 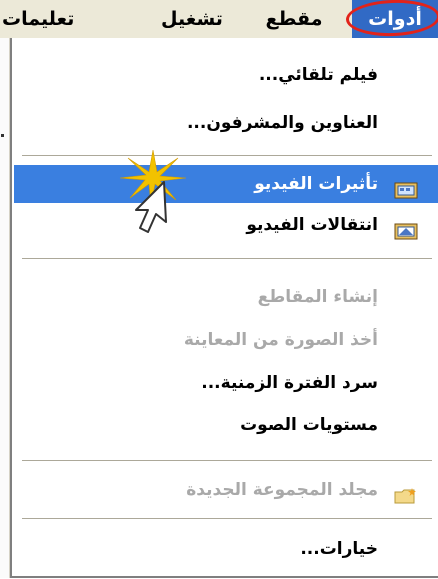 What do you see at coordinates (226, 225) in the screenshot?
I see `menu-item-video-transitions: انتقالات الفيديو` at bounding box center [226, 225].